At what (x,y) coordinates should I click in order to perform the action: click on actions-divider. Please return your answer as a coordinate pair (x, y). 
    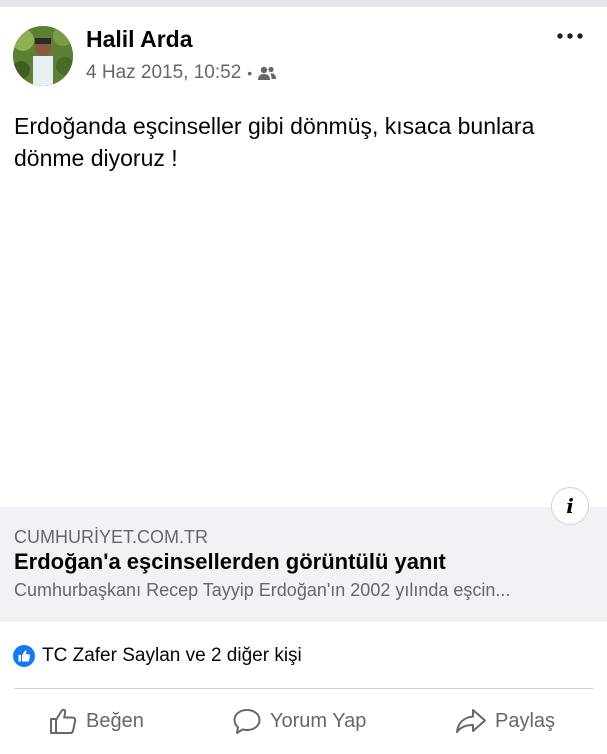
    Looking at the image, I should click on (303, 688).